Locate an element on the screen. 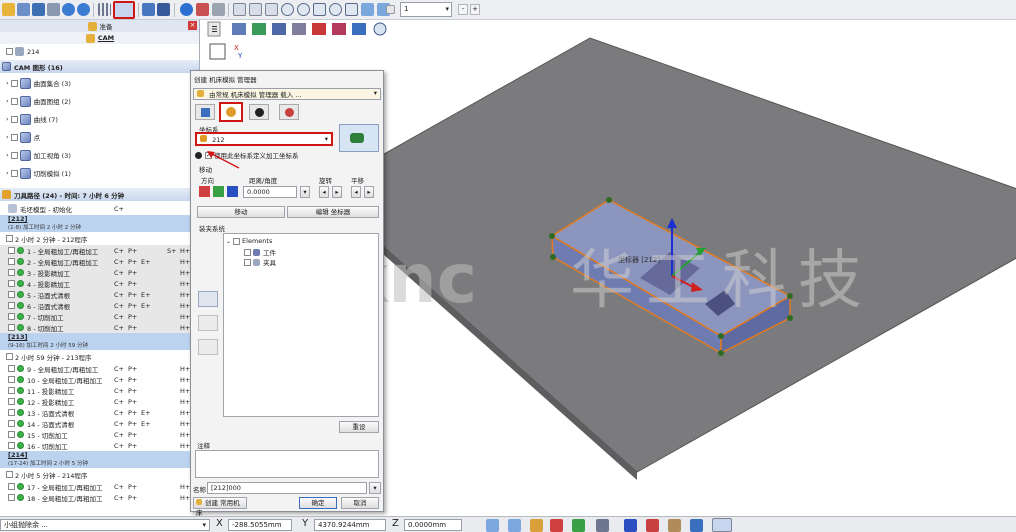 The image size is (1016, 532). rotate-minus-button: ◂ is located at coordinates (324, 192).